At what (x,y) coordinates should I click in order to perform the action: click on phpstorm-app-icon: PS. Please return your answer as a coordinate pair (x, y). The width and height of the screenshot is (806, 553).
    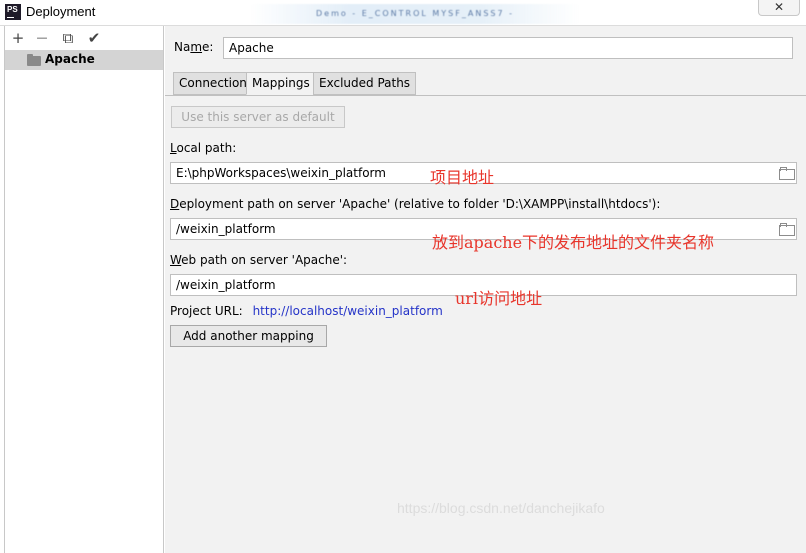
    Looking at the image, I should click on (13, 12).